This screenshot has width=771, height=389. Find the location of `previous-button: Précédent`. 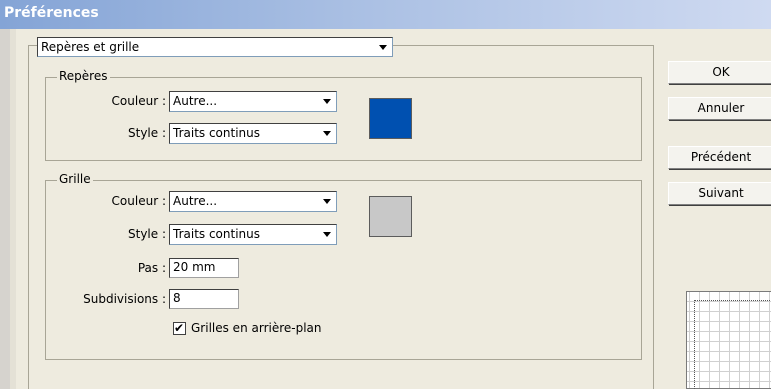

previous-button: Précédent is located at coordinates (719, 157).